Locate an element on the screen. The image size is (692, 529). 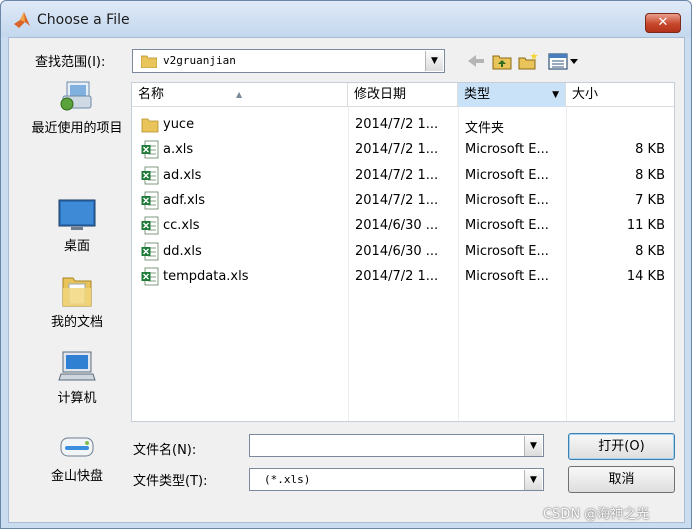
kuaipan-icon is located at coordinates (77, 447).